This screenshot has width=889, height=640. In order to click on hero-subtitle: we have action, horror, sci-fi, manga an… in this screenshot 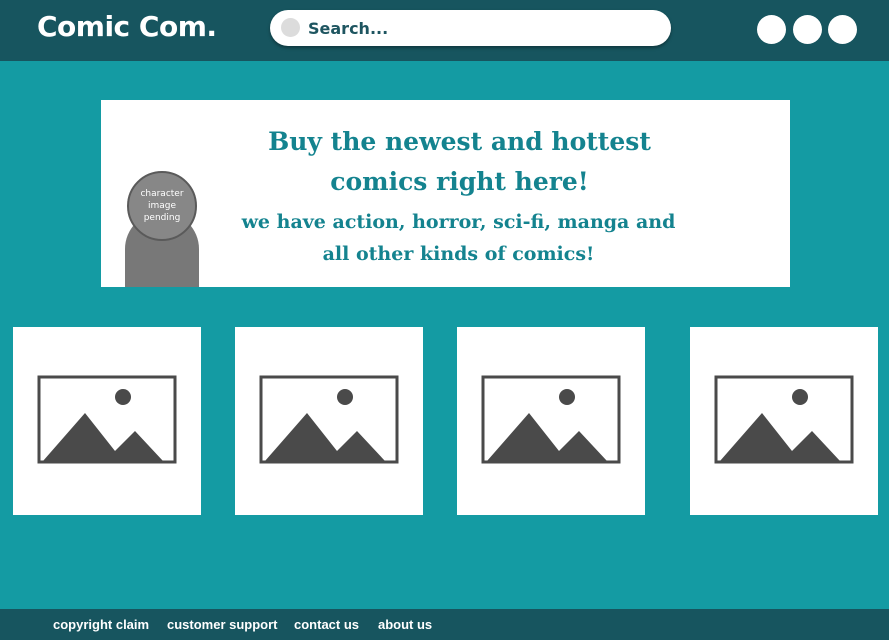, I will do `click(458, 238)`.